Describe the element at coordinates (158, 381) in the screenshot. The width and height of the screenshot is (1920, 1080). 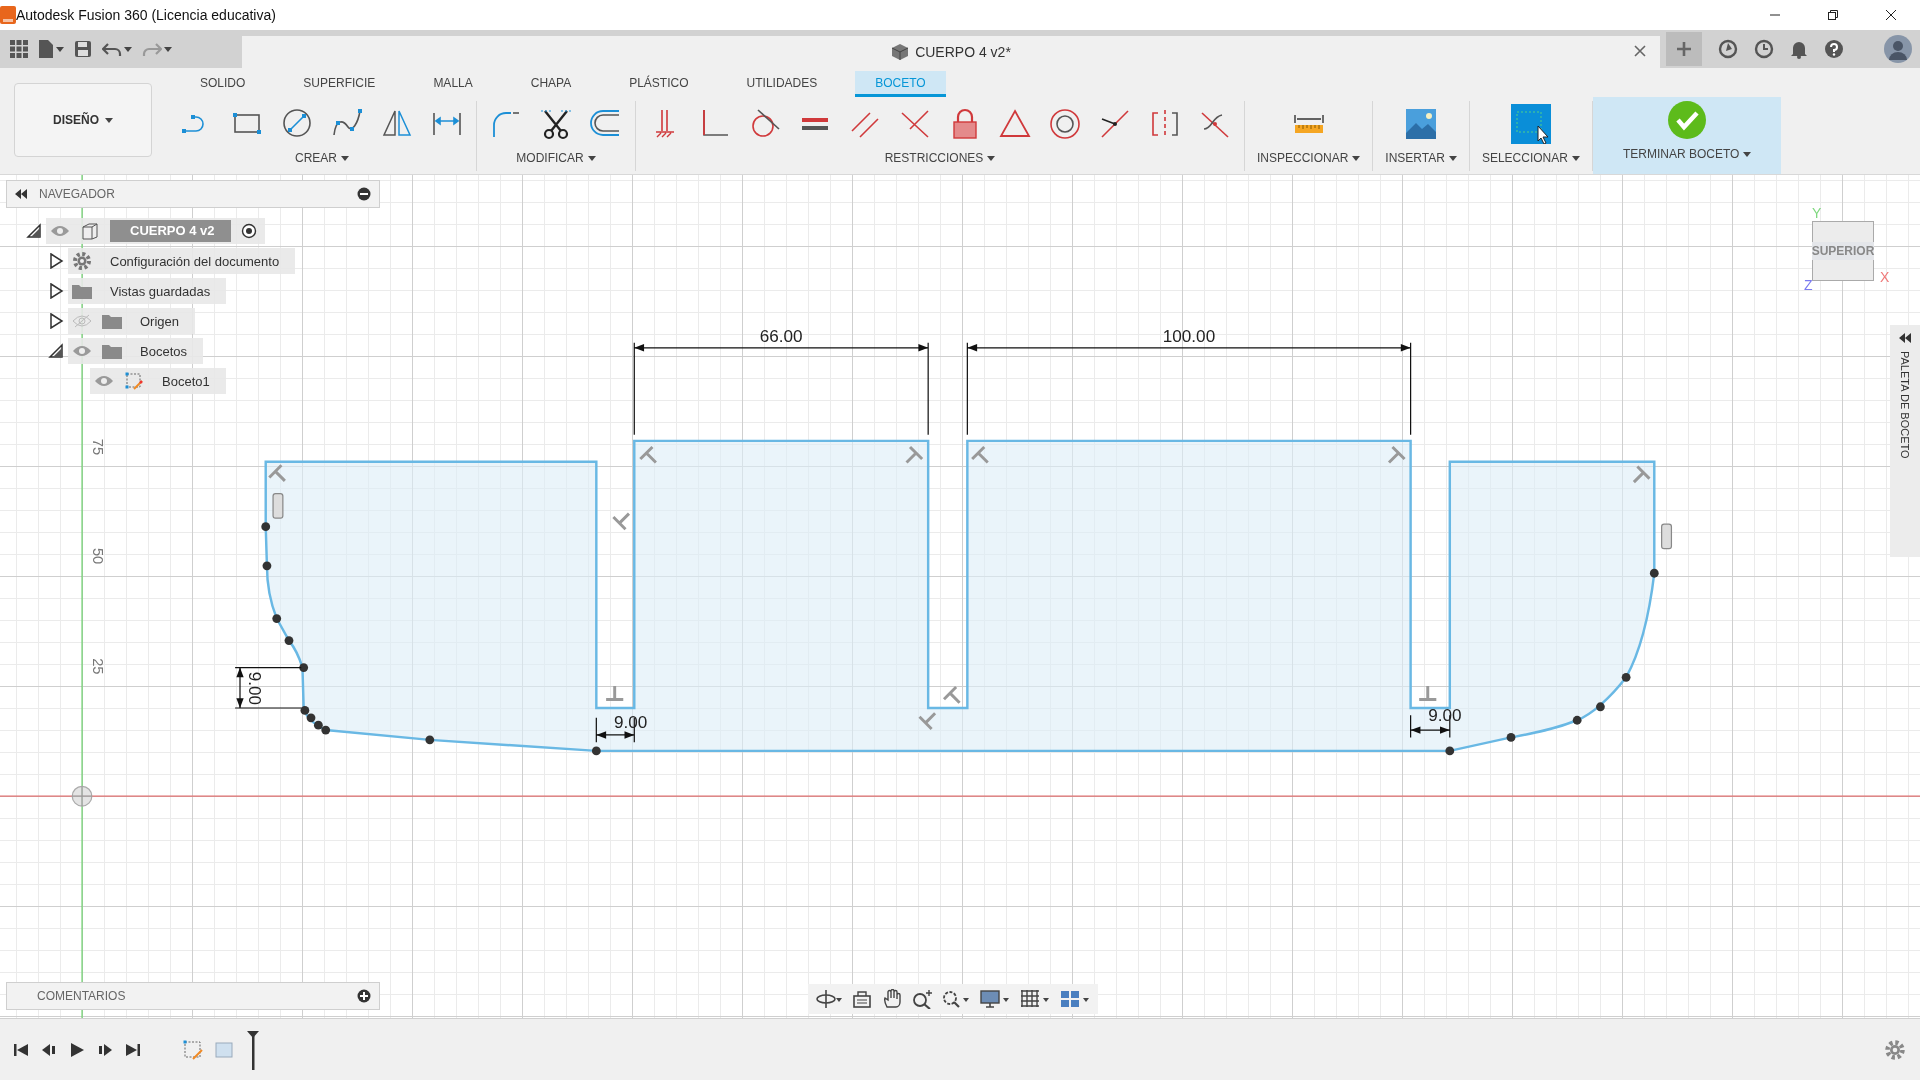
I see `tree-item: Boceto1` at that location.